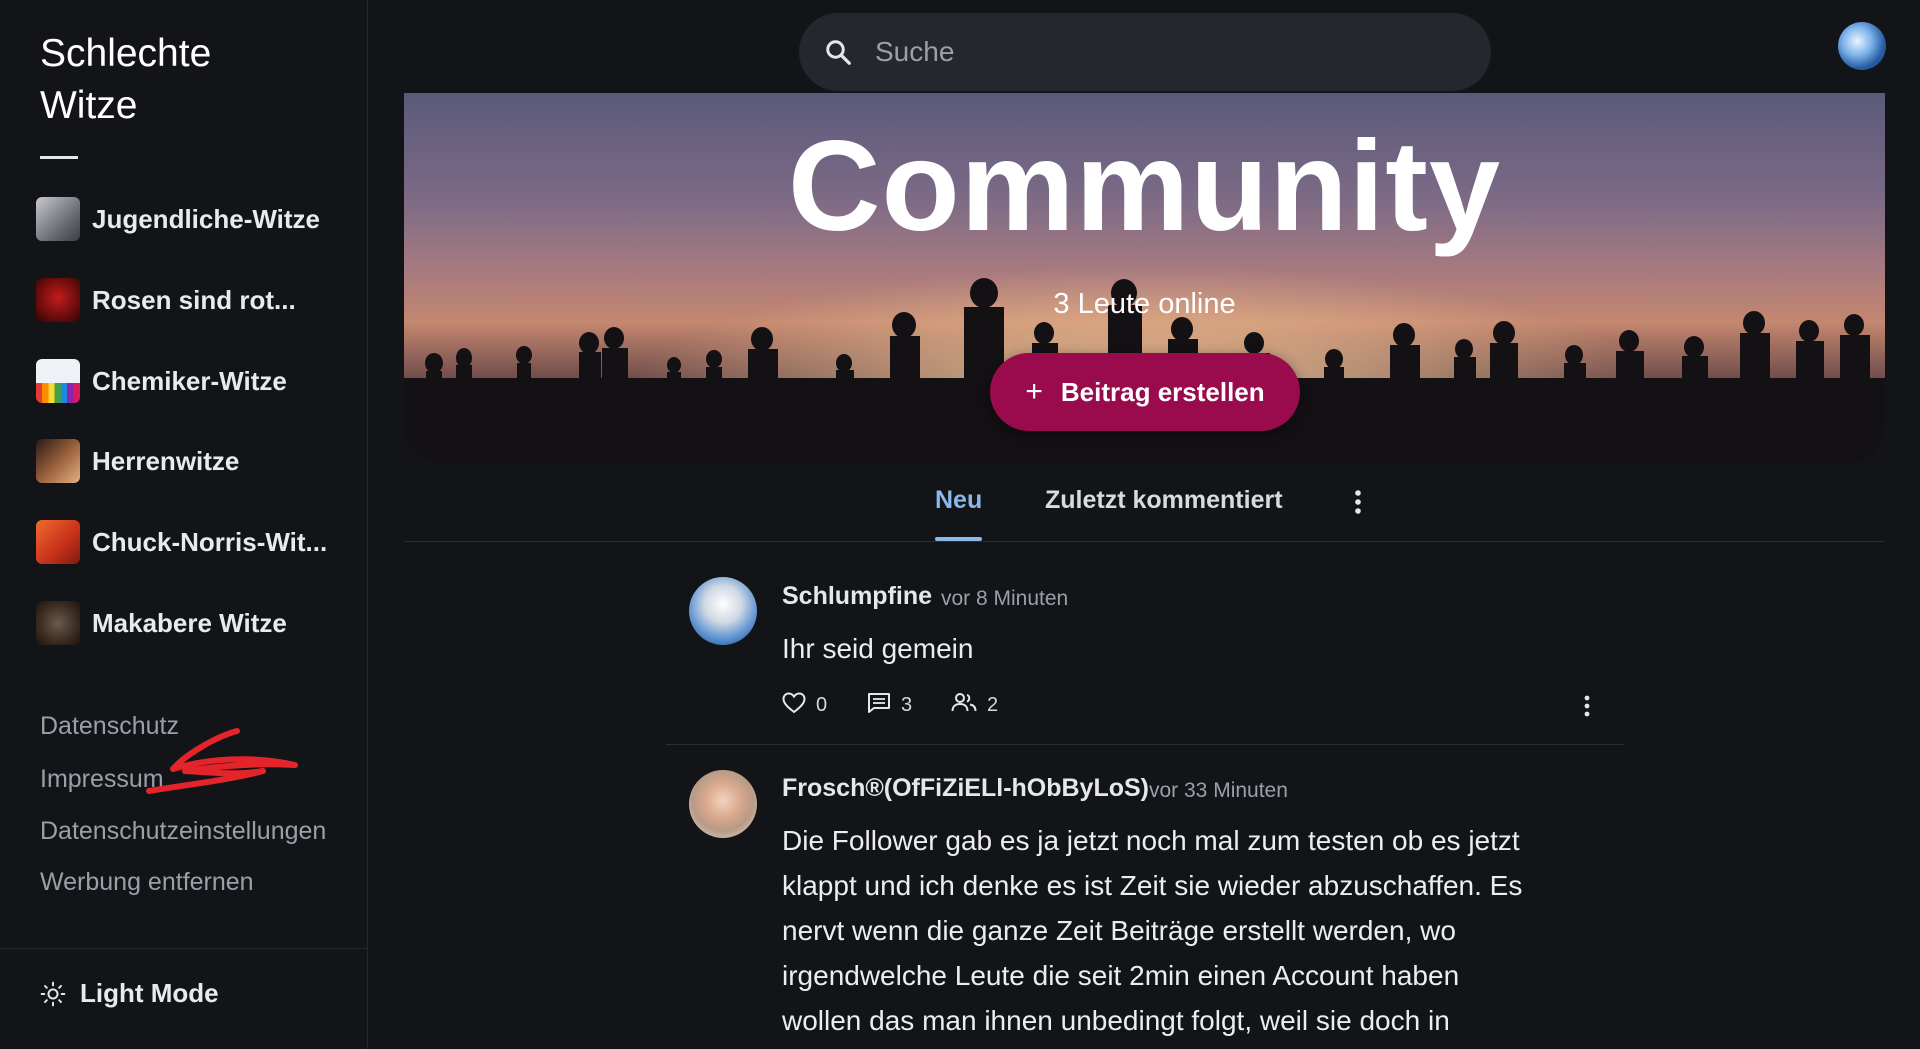 Image resolution: width=1920 pixels, height=1049 pixels. What do you see at coordinates (1005, 598) in the screenshot?
I see `post-timestamp: vor 8 Minuten` at bounding box center [1005, 598].